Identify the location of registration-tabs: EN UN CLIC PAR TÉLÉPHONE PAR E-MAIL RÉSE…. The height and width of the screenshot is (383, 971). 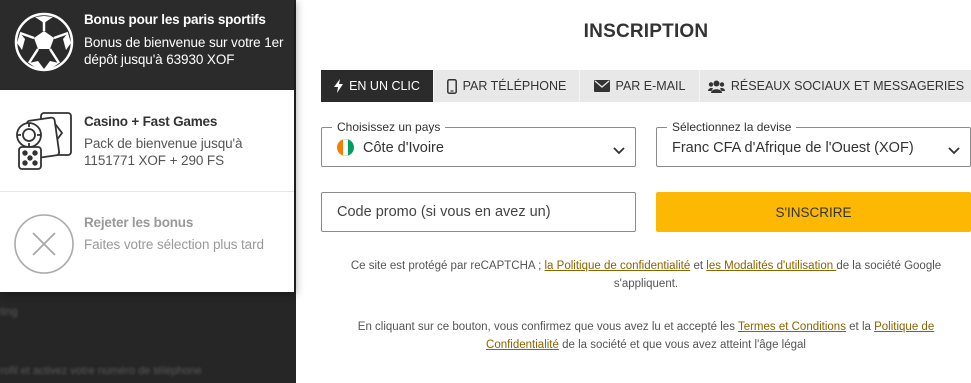
(646, 86).